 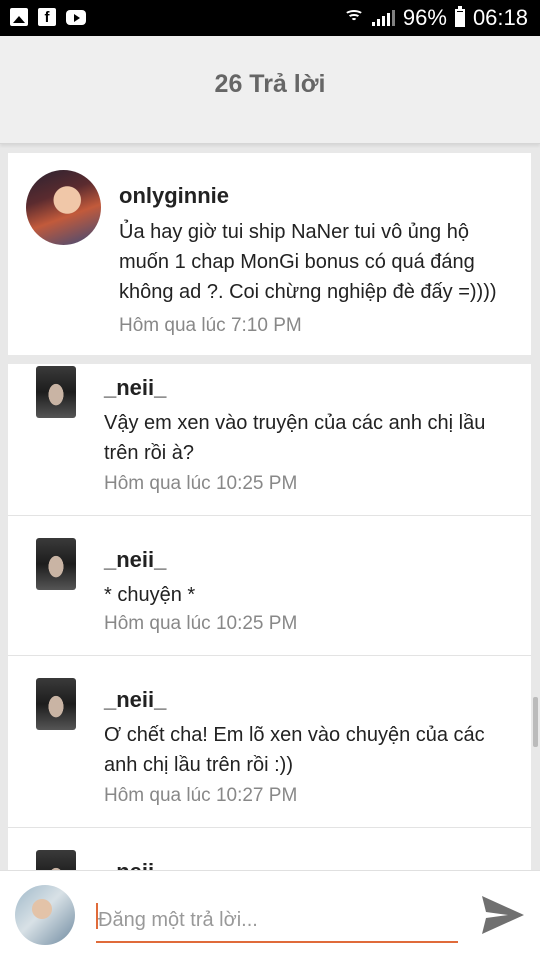 I want to click on battery-percent: 96%, so click(x=424, y=17).